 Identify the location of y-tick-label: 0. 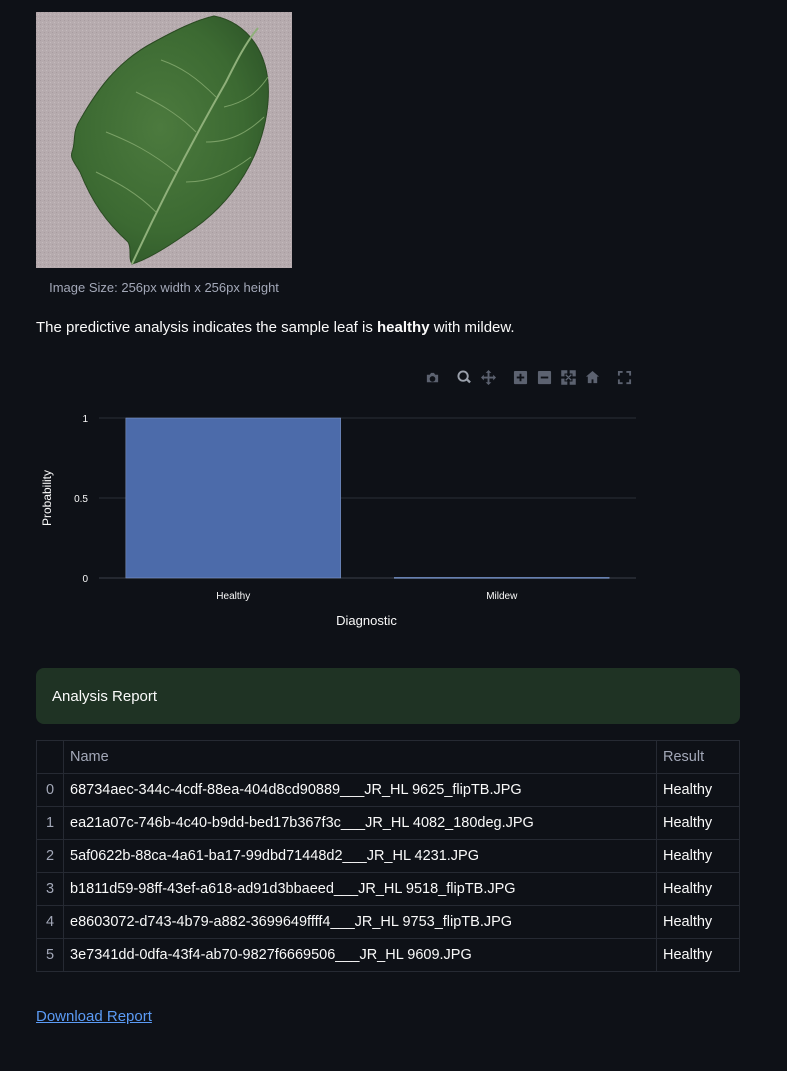
(85, 579).